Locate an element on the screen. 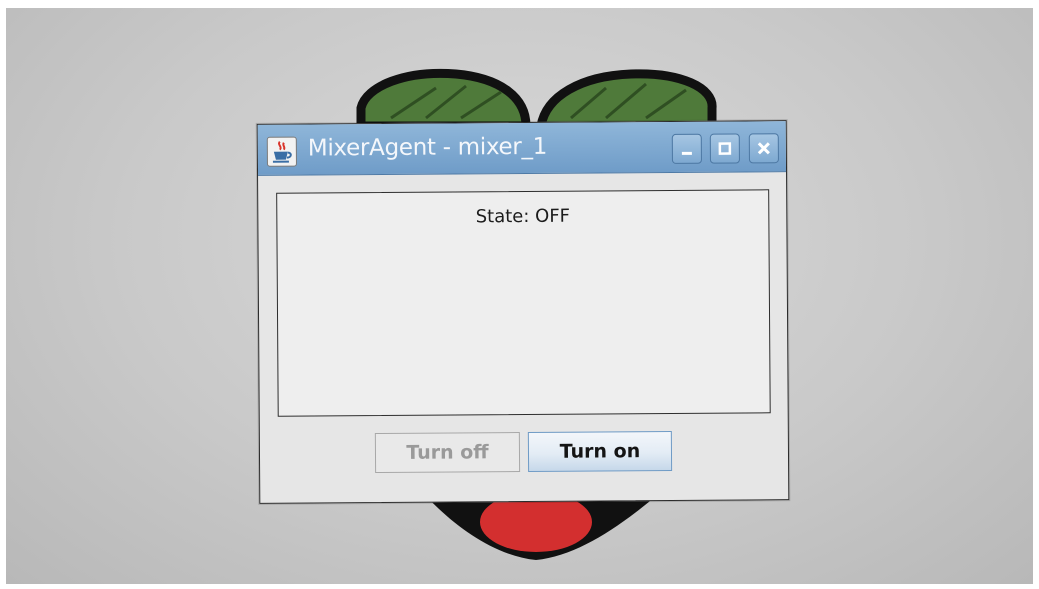  maximize-icon is located at coordinates (725, 148).